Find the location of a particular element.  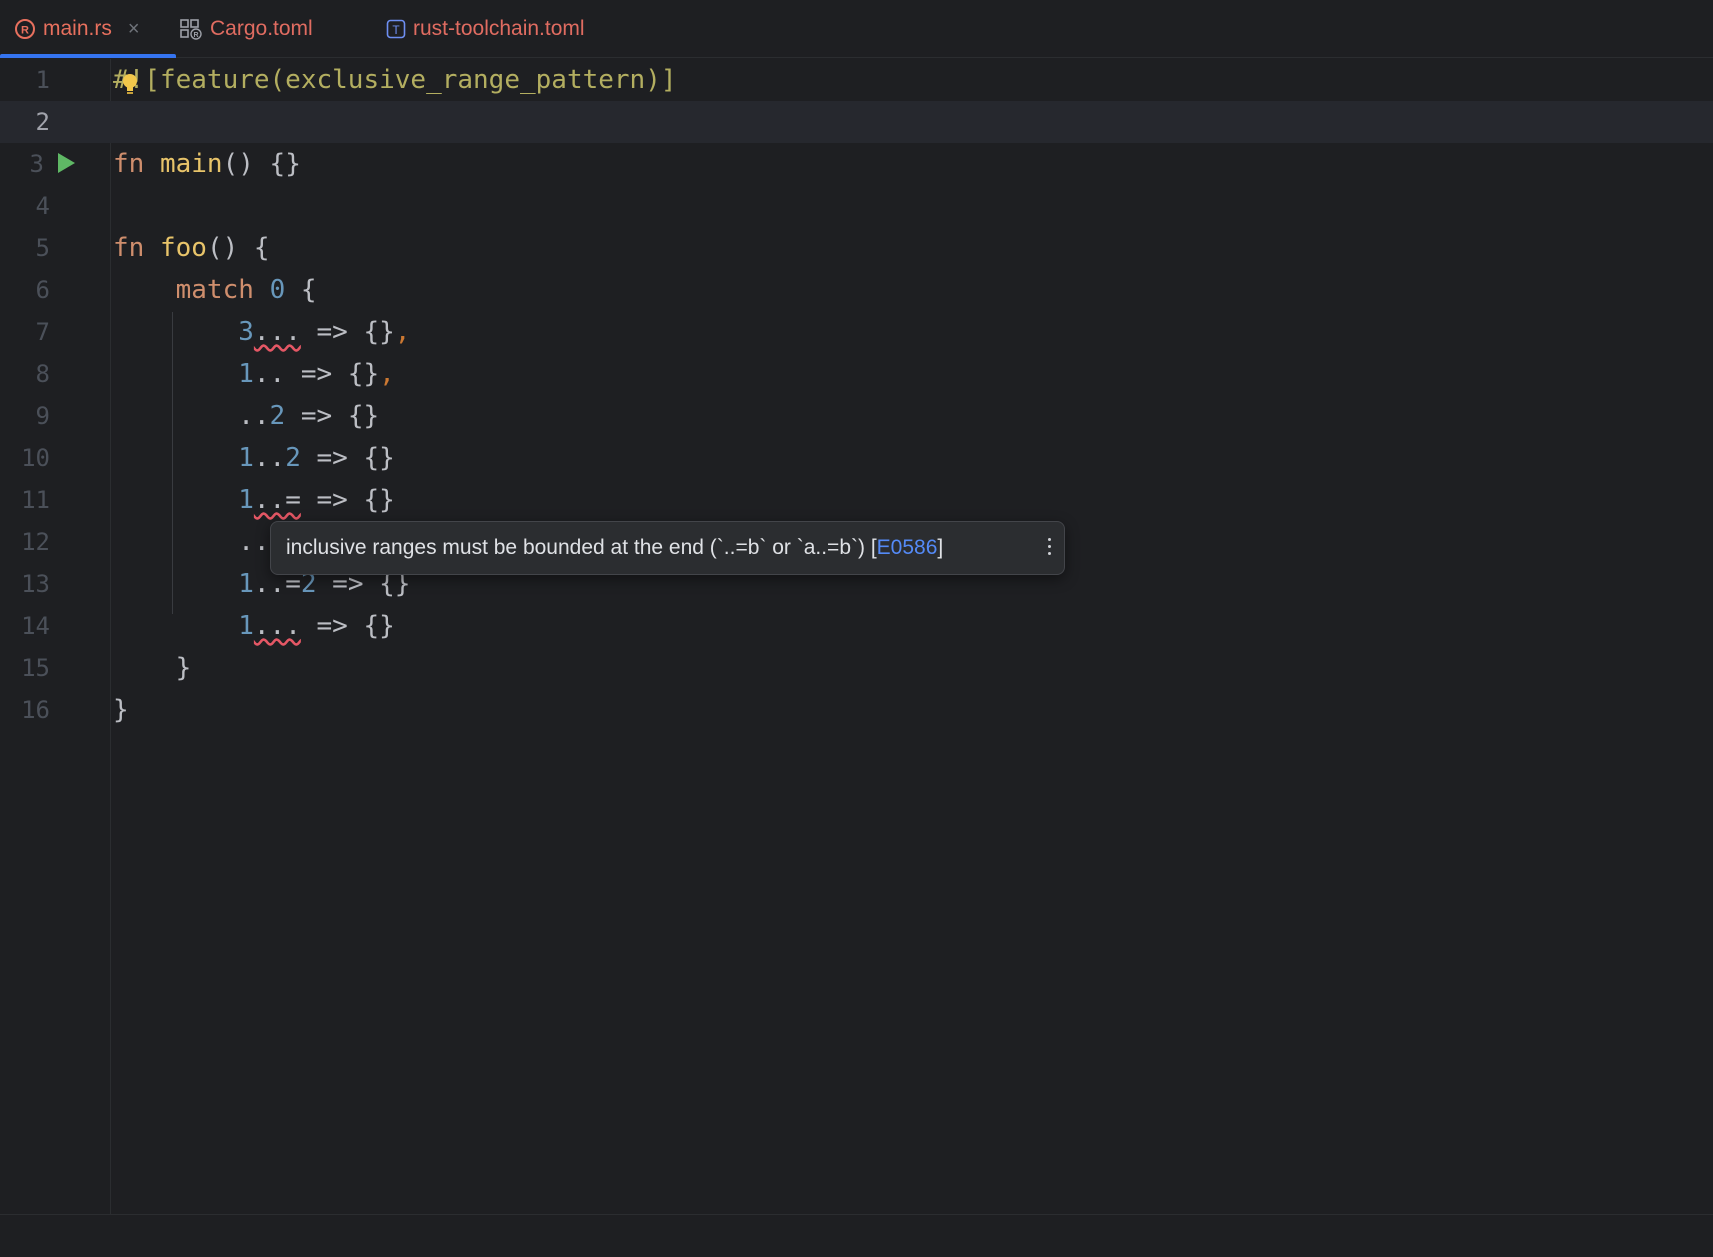

line-number: 1 is located at coordinates (42, 80).